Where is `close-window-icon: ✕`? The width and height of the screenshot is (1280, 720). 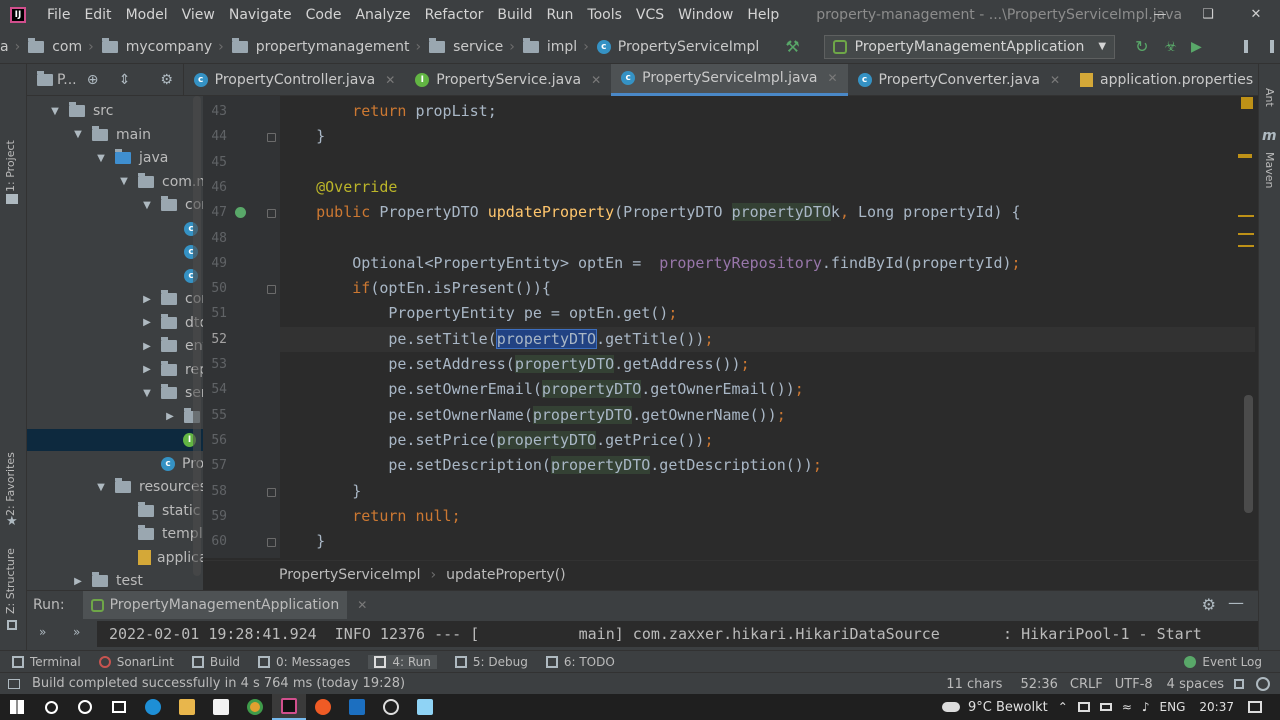
close-window-icon: ✕ is located at coordinates (1256, 15).